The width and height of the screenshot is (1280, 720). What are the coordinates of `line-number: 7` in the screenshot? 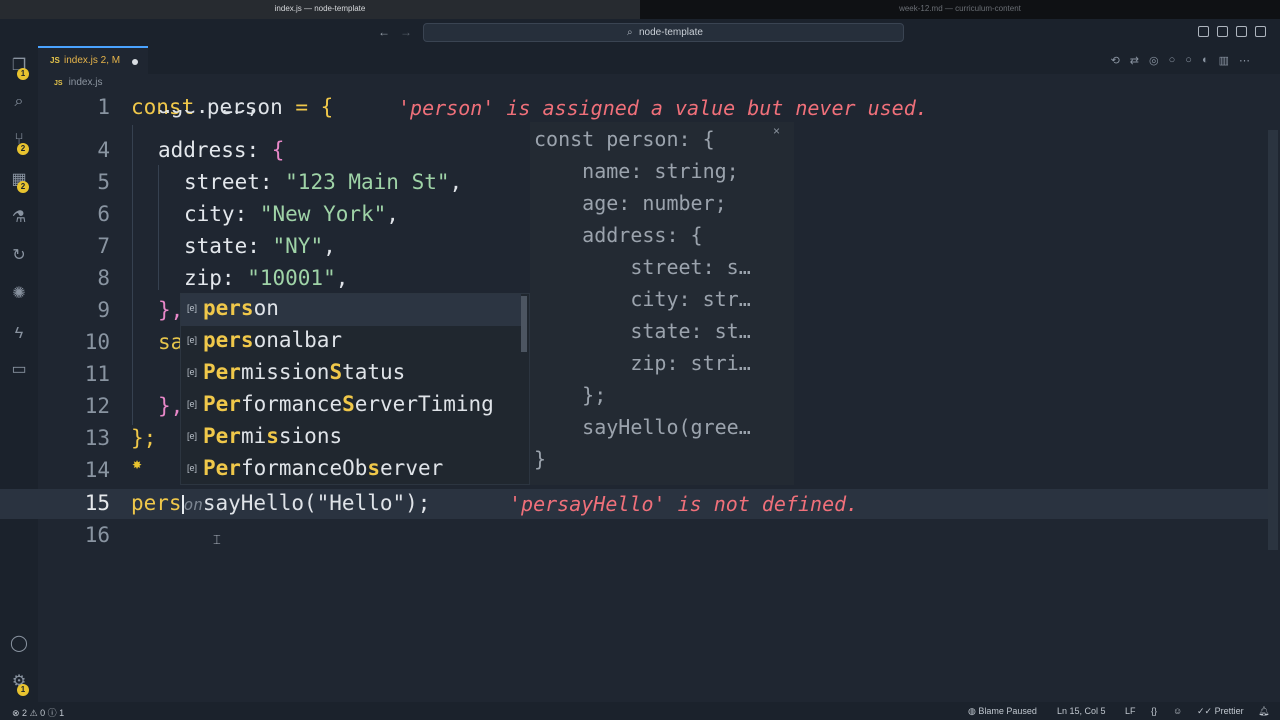 It's located at (103, 246).